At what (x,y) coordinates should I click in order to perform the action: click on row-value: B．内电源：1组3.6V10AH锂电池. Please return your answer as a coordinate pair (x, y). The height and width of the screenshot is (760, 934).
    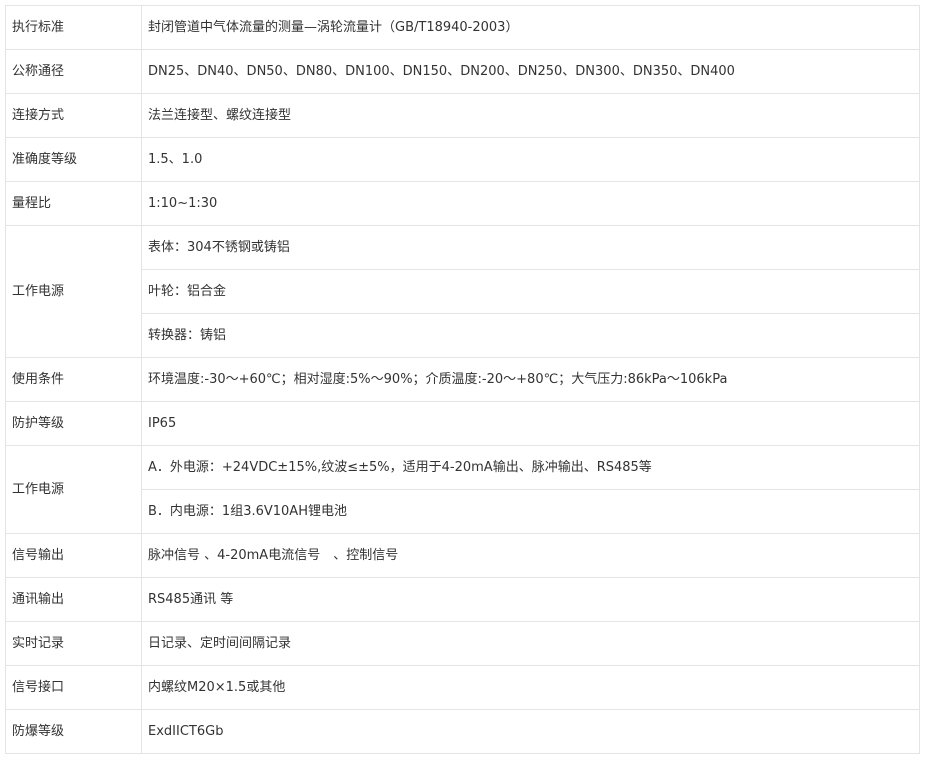
    Looking at the image, I should click on (530, 511).